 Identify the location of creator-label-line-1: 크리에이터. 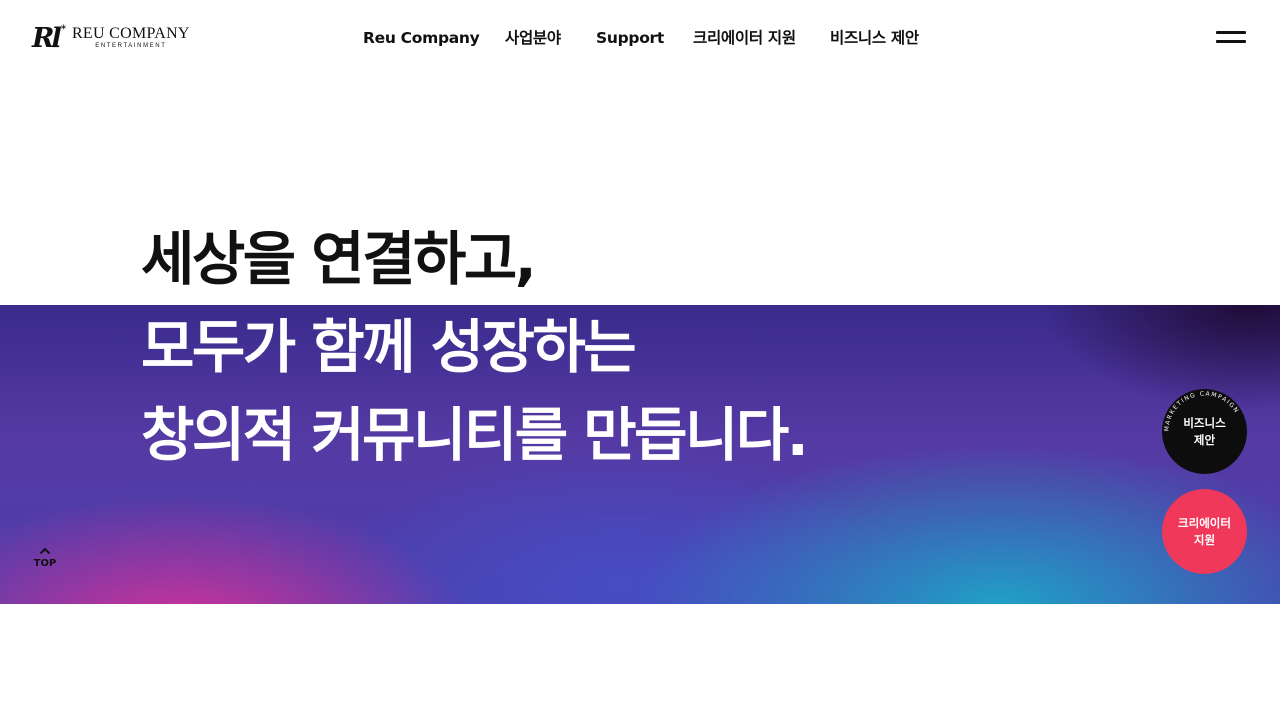
(1204, 522).